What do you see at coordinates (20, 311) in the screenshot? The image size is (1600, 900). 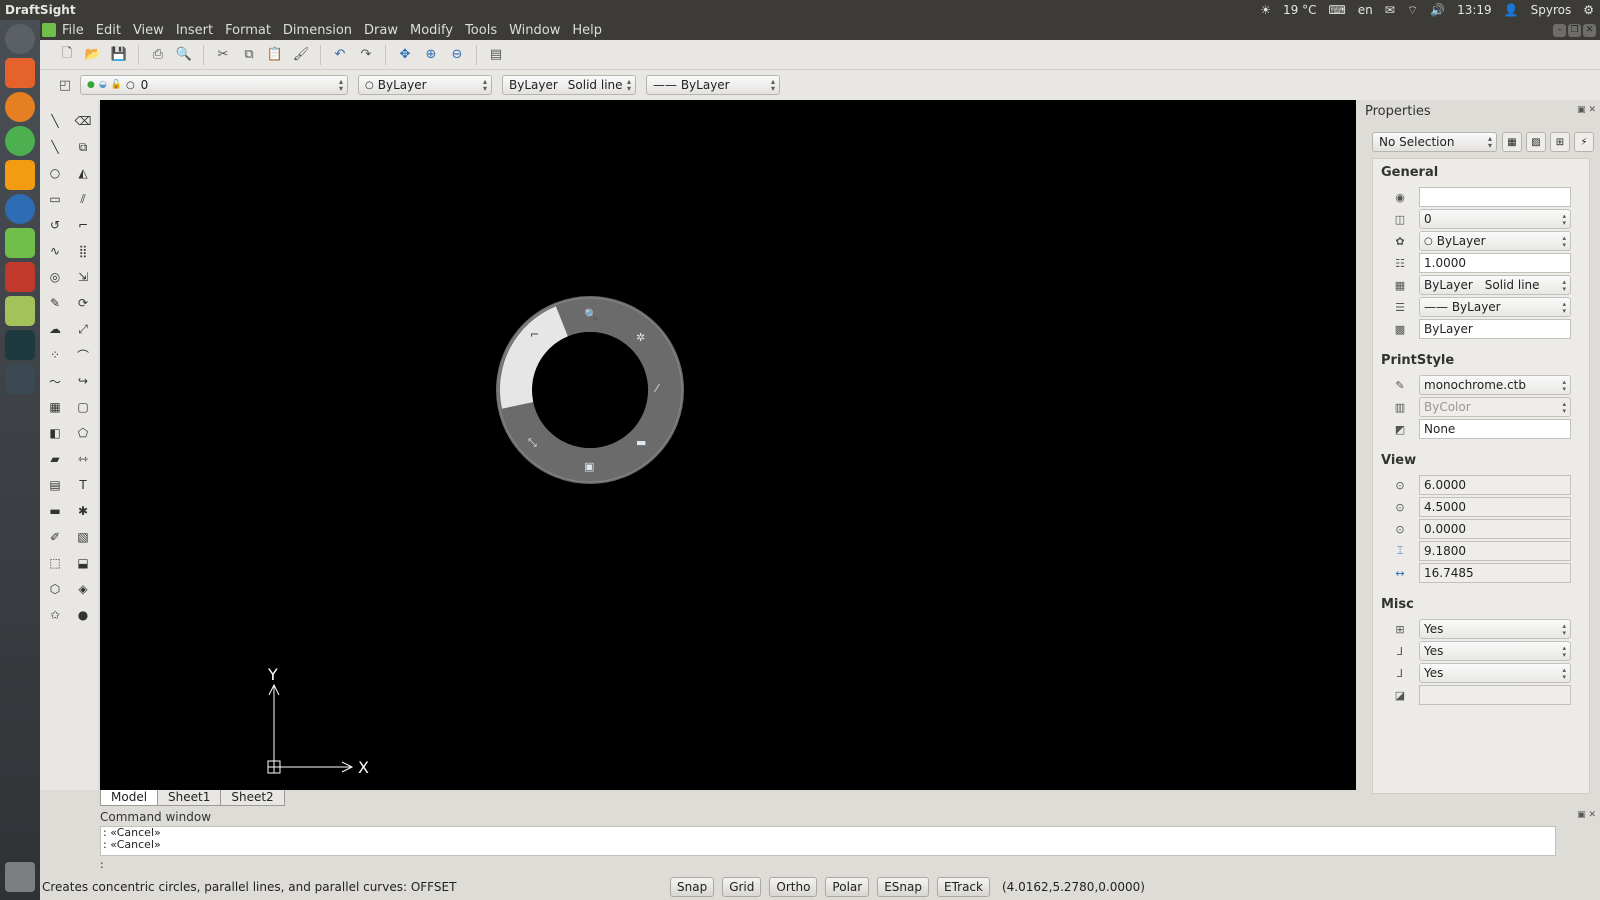 I see `archive-icon` at bounding box center [20, 311].